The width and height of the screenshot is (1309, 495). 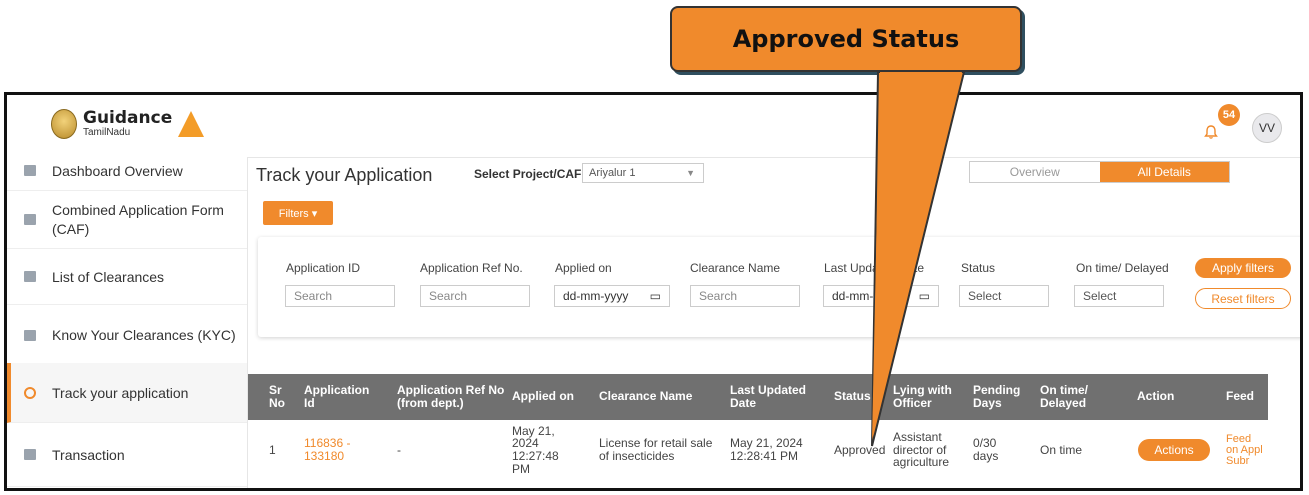 I want to click on clearance-search-input: Search, so click(x=745, y=296).